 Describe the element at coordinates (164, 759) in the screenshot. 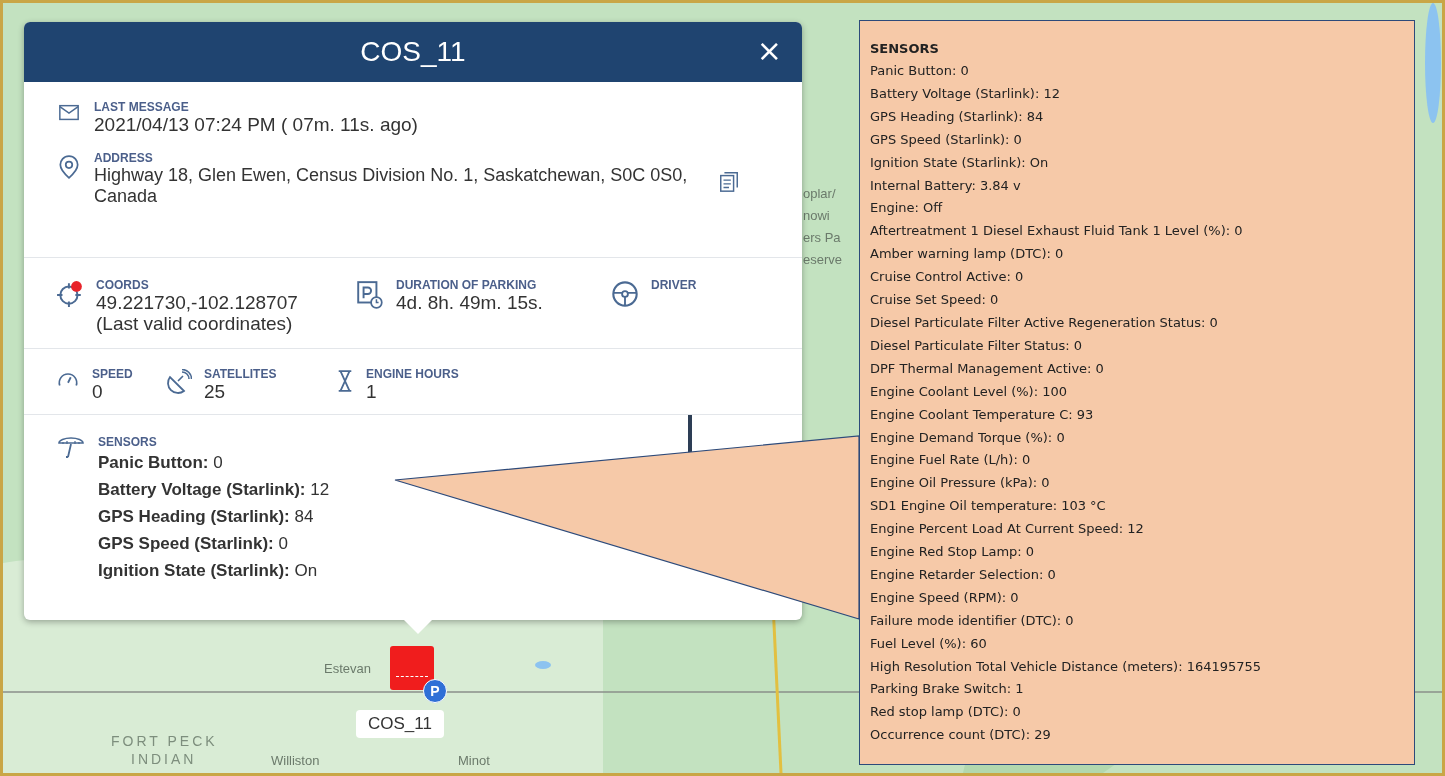

I see `map-label: INDIAN` at that location.